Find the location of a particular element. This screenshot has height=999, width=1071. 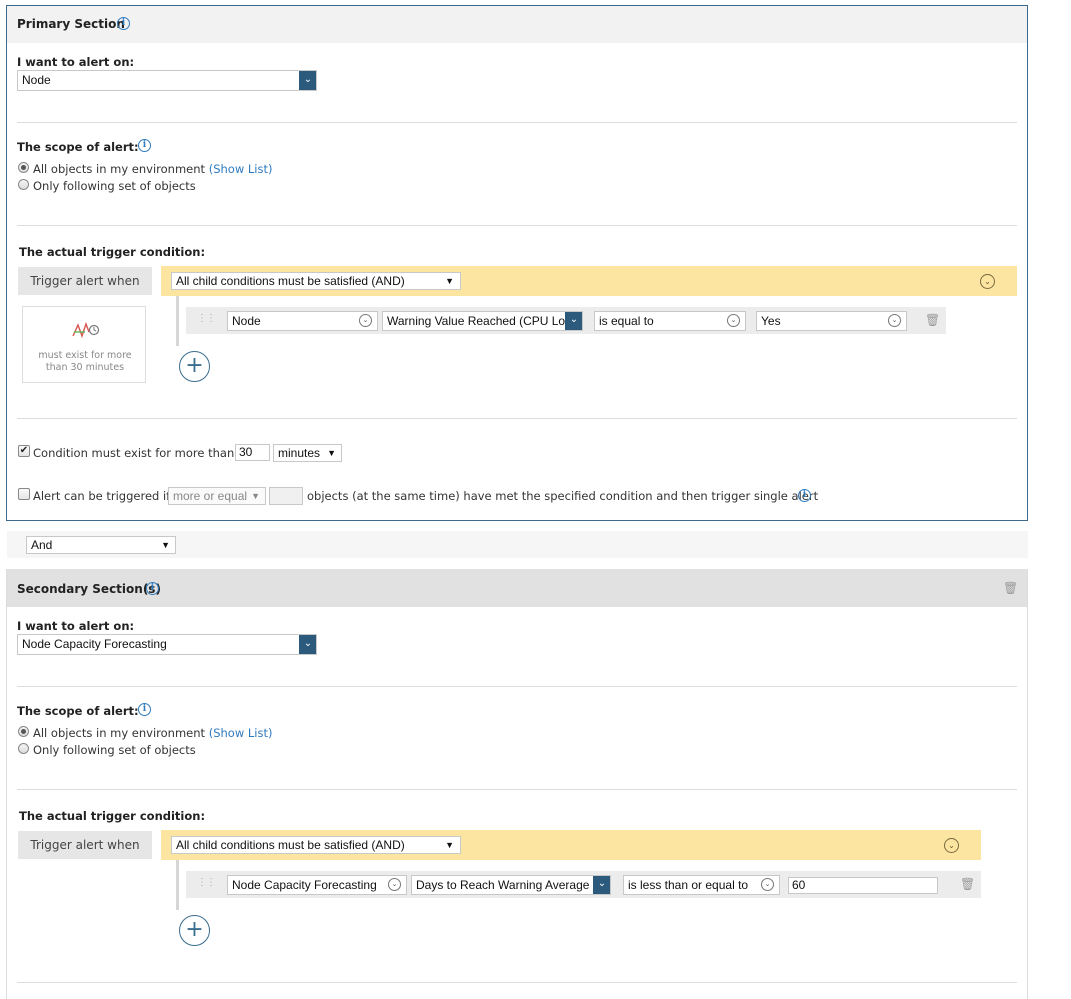

condition-field-select: Warning Value Reached (CPU Lo ⌄ is located at coordinates (482, 321).